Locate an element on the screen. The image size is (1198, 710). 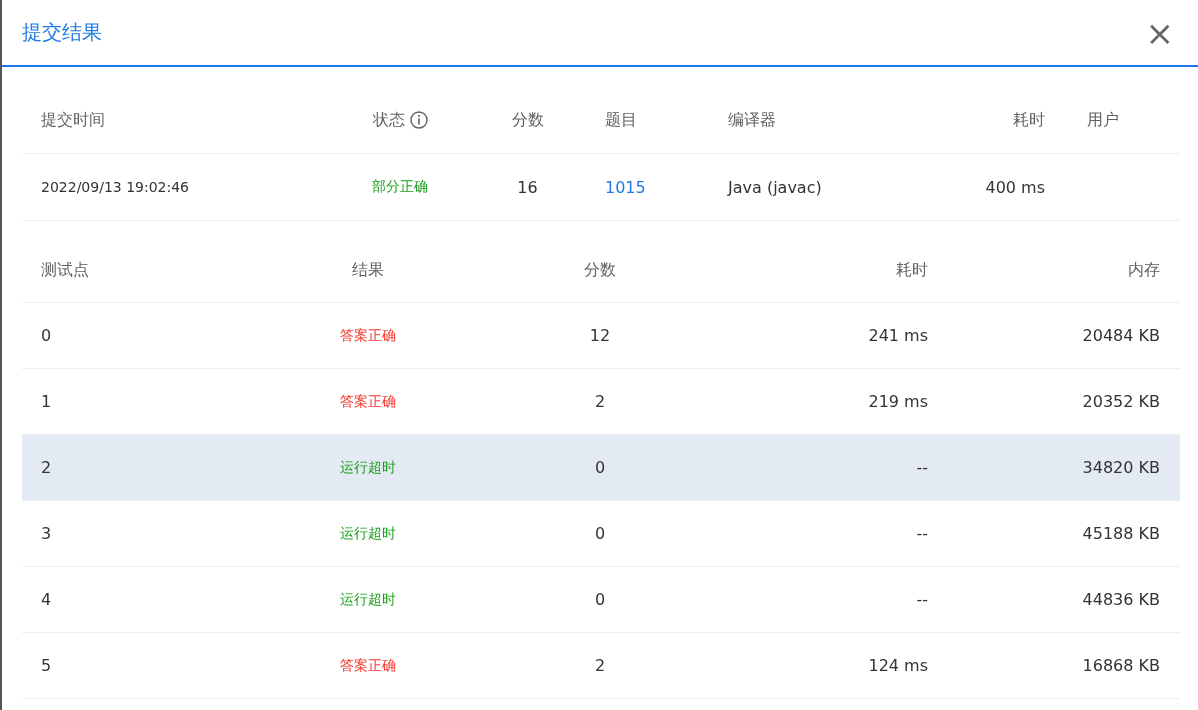
close-button: × is located at coordinates (1159, 32).